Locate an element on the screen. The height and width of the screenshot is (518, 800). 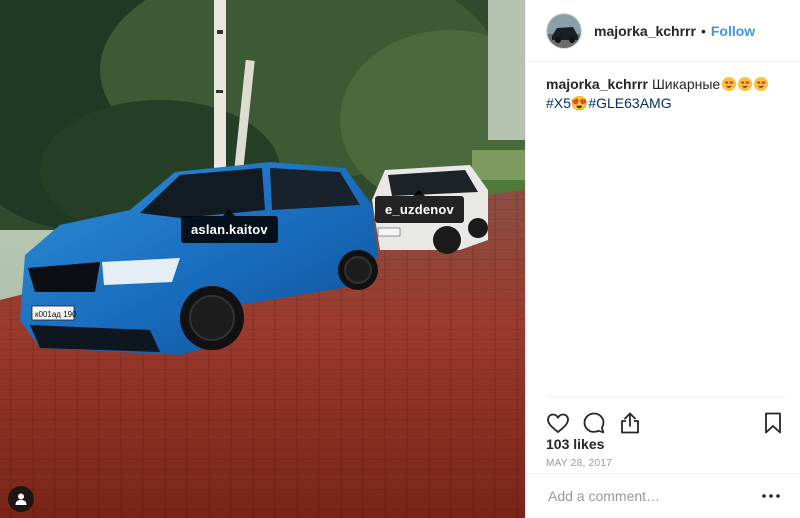
comment-icon is located at coordinates (594, 423).